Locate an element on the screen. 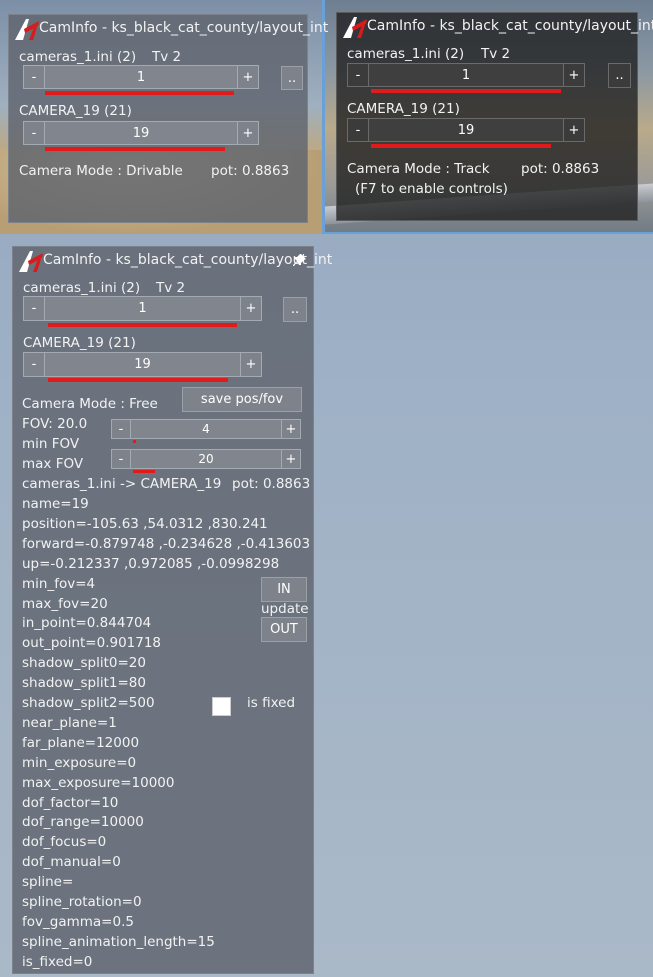  min-fov-progress-bar is located at coordinates (134, 441).